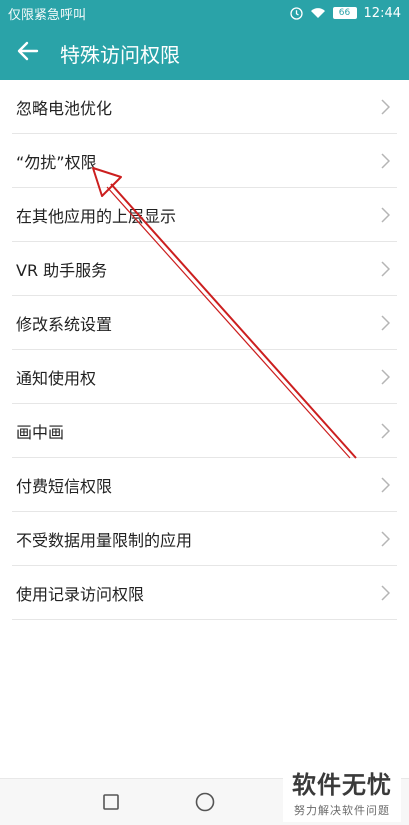  What do you see at coordinates (56, 378) in the screenshot?
I see `list-item-label: 通知使用权` at bounding box center [56, 378].